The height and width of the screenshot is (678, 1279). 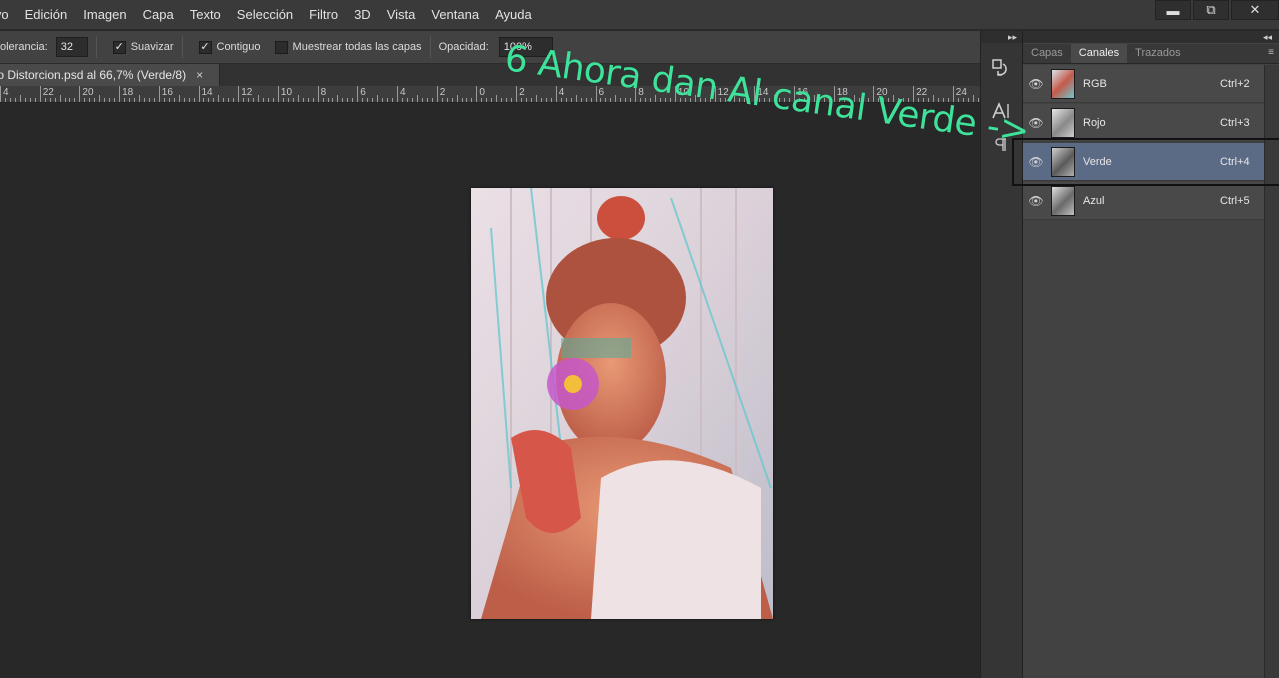 What do you see at coordinates (348, 47) in the screenshot?
I see `sample-all-layers-checkbox: Muestrear todas las capas` at bounding box center [348, 47].